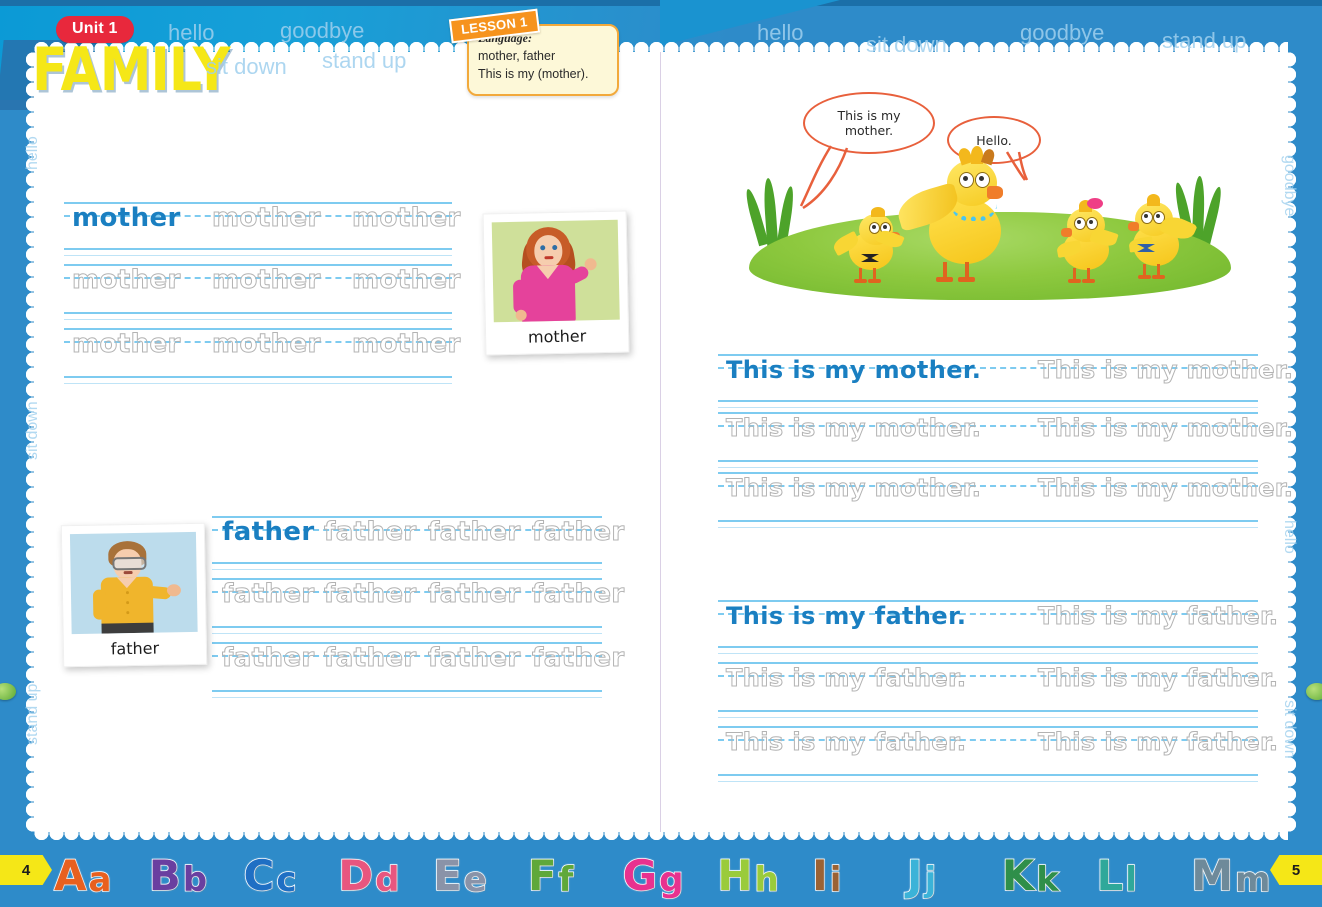 The image size is (1322, 907). I want to click on alphabet-letter-Ff: Ff, so click(550, 875).